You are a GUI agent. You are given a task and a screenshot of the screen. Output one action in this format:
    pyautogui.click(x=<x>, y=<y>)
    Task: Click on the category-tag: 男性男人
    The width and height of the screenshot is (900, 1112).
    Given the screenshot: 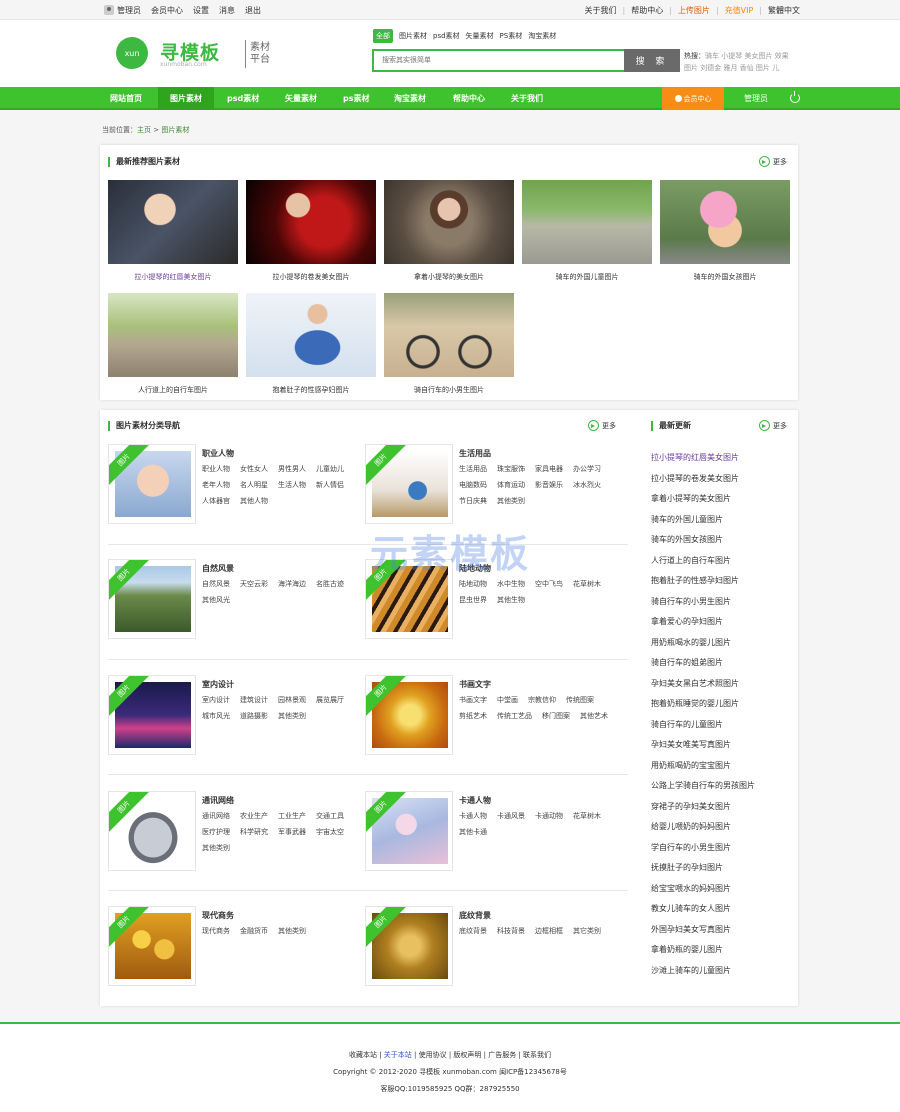 What is the action you would take?
    pyautogui.click(x=292, y=469)
    